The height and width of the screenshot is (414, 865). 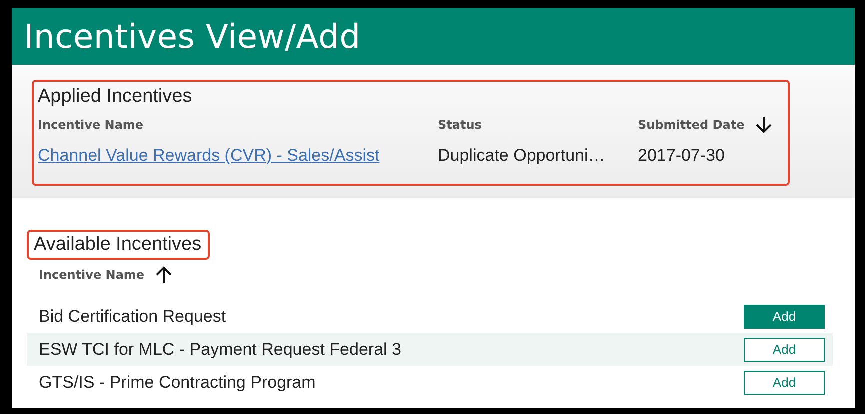 What do you see at coordinates (177, 382) in the screenshot?
I see `incentive-name: GTS/IS - Prime Contracting Program` at bounding box center [177, 382].